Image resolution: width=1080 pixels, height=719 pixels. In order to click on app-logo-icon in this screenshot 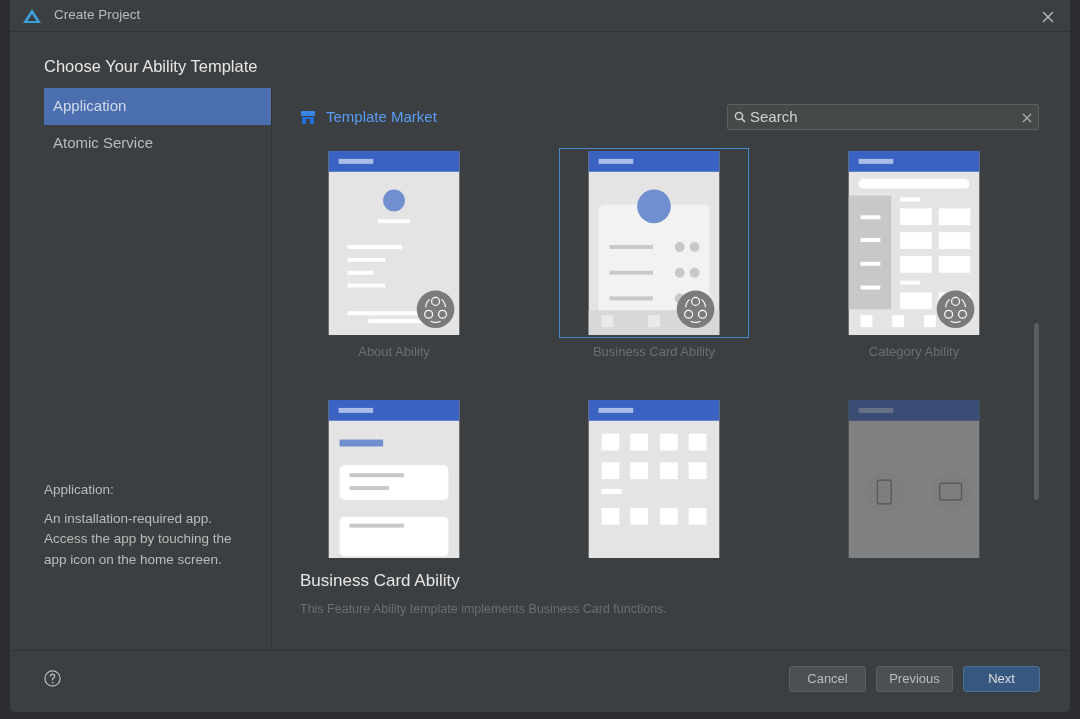, I will do `click(32, 15)`.